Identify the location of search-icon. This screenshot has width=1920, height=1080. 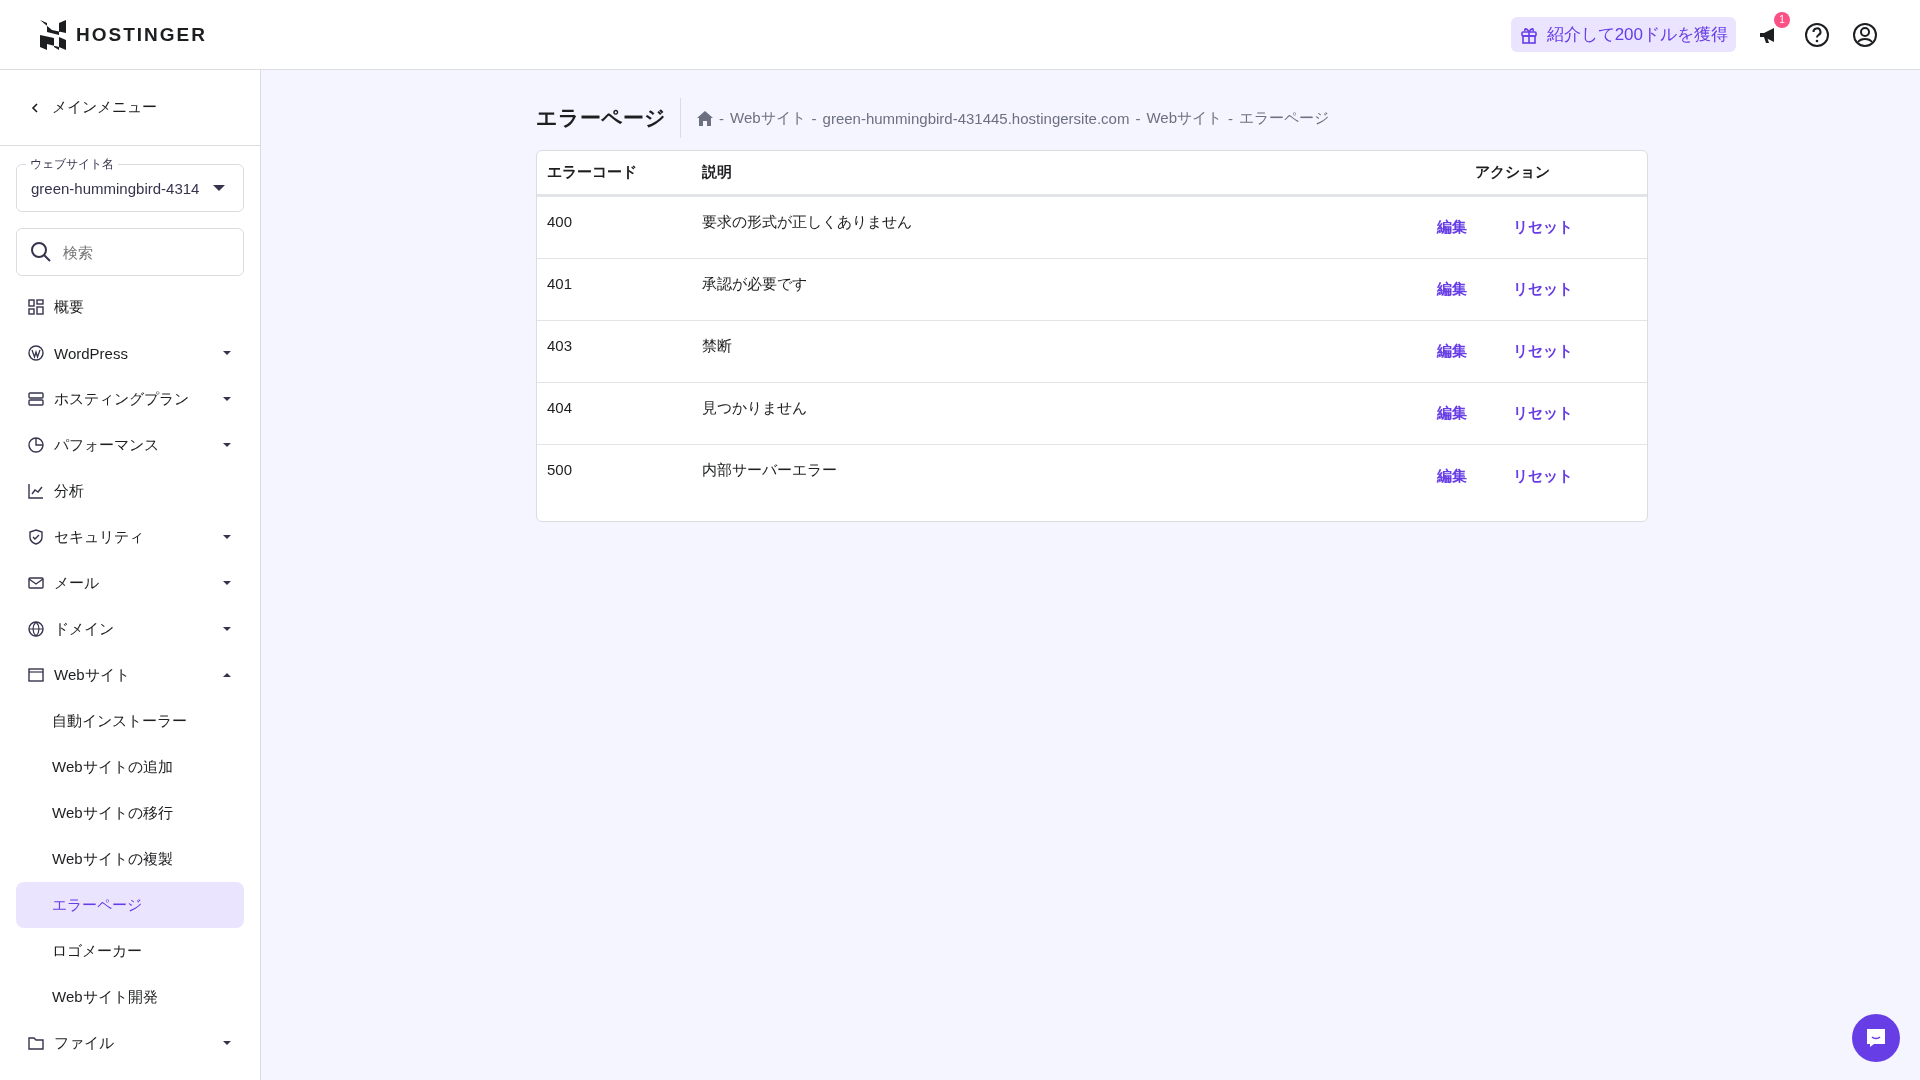
(41, 252).